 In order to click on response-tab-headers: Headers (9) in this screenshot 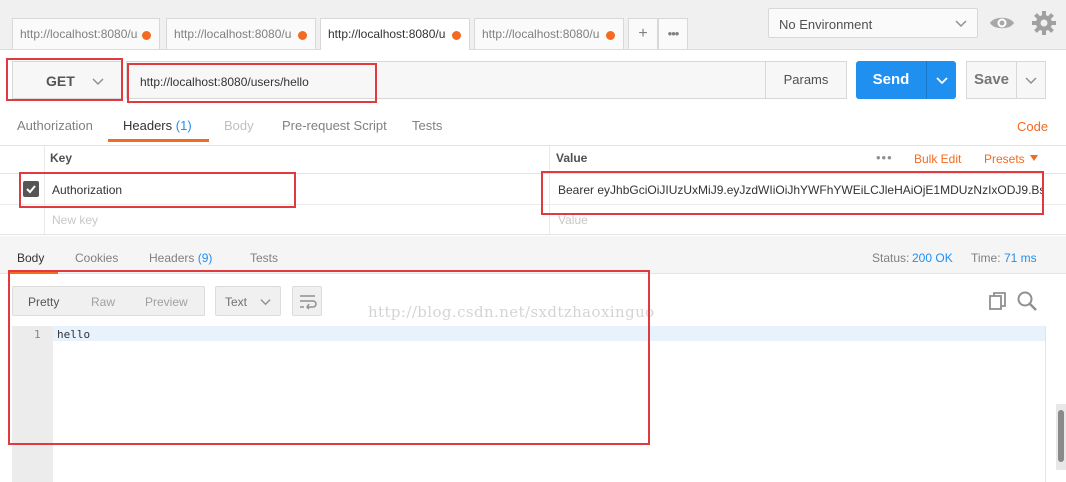, I will do `click(180, 258)`.